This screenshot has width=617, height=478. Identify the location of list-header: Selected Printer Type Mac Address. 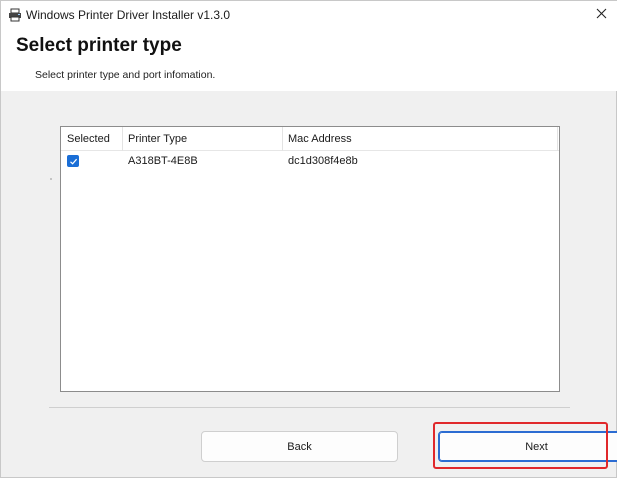
(310, 139).